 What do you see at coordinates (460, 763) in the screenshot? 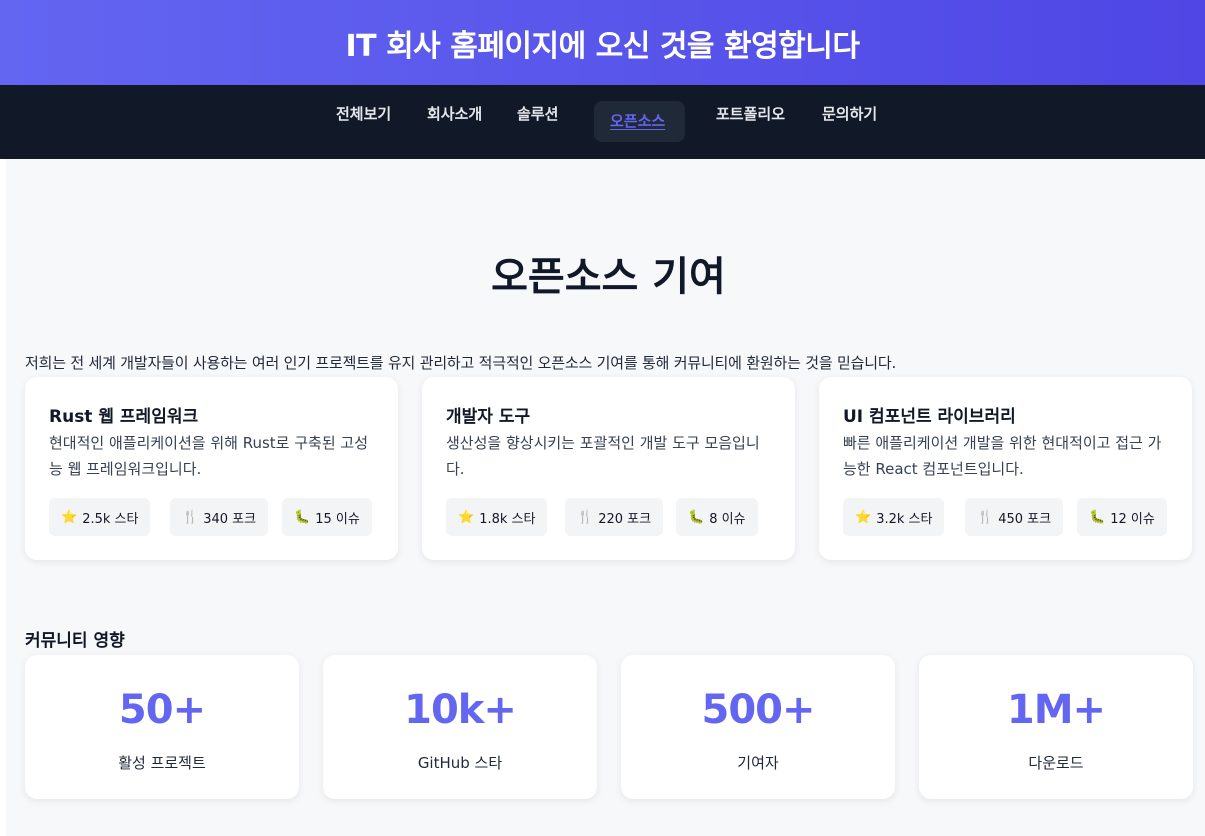
I see `metric-label: GitHub 스타` at bounding box center [460, 763].